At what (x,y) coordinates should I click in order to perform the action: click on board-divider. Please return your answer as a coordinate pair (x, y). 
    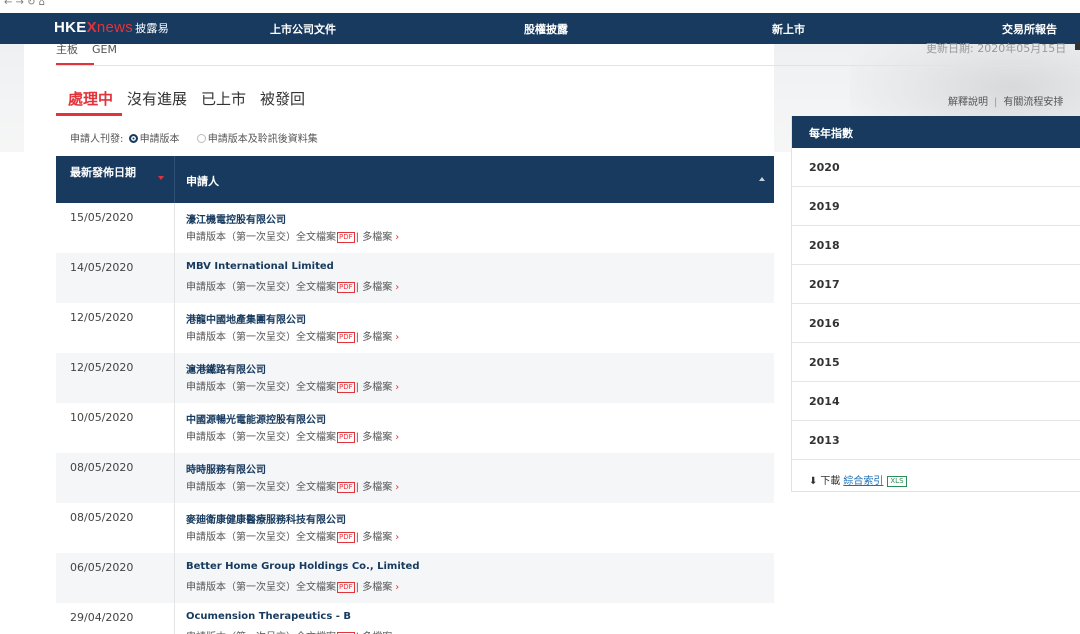
    Looking at the image, I should click on (568, 65).